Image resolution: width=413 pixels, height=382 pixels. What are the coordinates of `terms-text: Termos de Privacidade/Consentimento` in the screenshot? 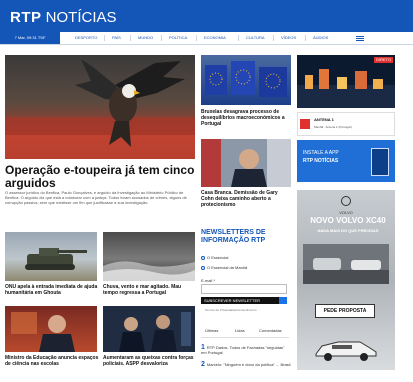 It's located at (231, 310).